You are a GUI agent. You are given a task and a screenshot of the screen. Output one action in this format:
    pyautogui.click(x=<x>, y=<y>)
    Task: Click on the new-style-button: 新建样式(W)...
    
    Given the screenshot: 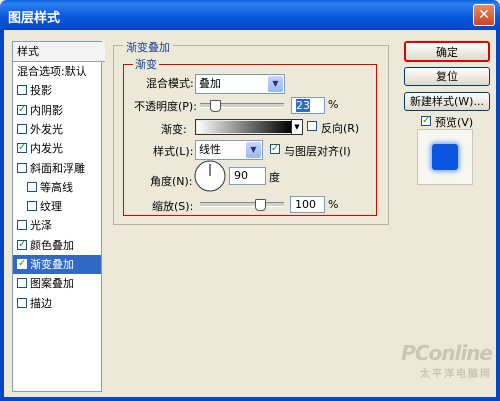 What is the action you would take?
    pyautogui.click(x=447, y=101)
    